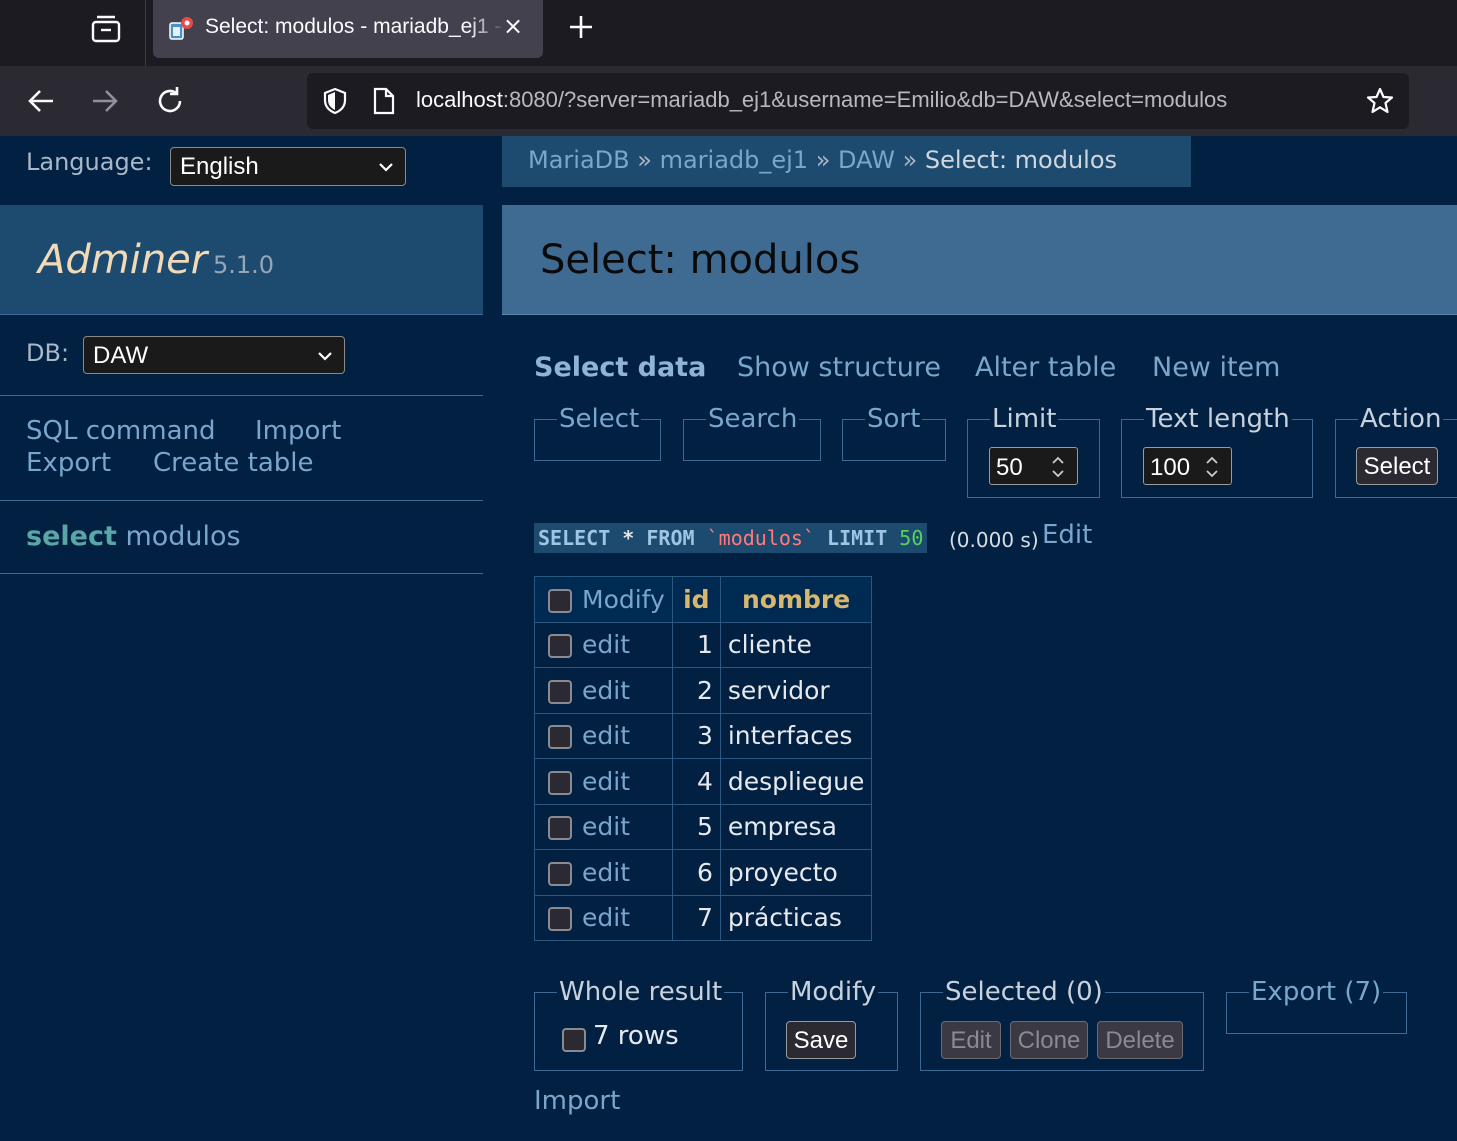 The image size is (1457, 1141). I want to click on sort-legend: Sort, so click(893, 419).